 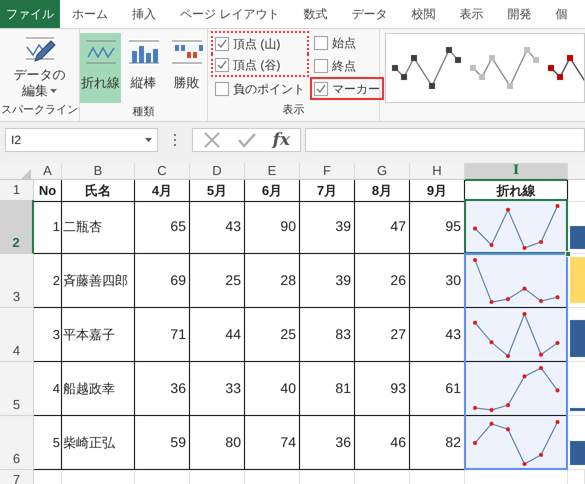 What do you see at coordinates (162, 281) in the screenshot?
I see `table-cell: 69` at bounding box center [162, 281].